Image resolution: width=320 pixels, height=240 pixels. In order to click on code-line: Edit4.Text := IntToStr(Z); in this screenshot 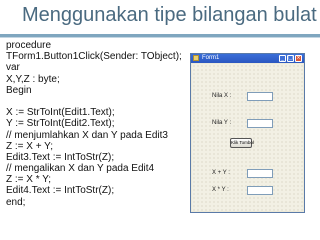, I will do `click(60, 191)`.